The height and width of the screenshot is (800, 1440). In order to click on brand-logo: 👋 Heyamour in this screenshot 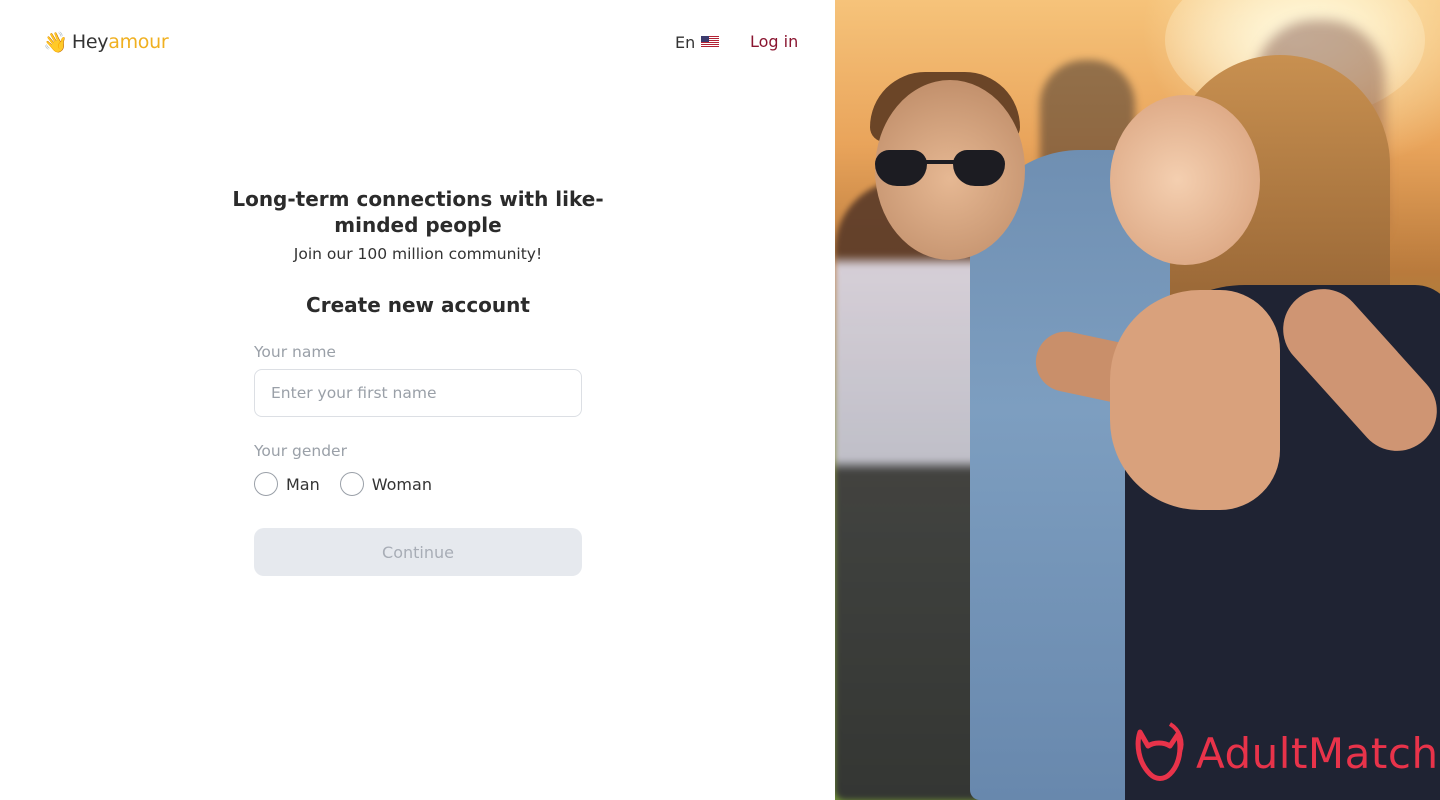, I will do `click(106, 42)`.